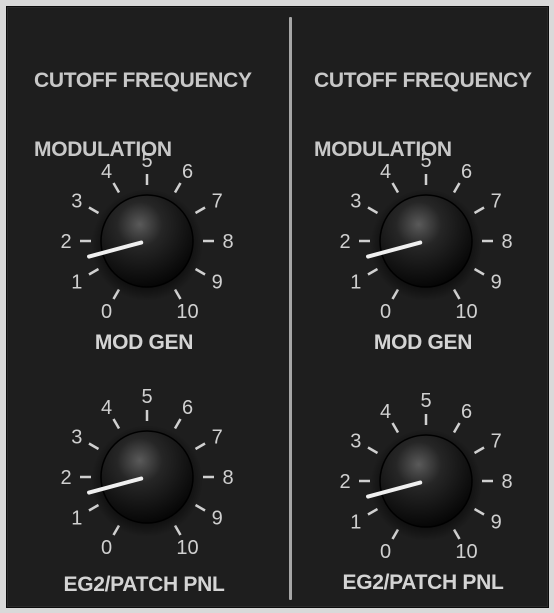  Describe the element at coordinates (143, 80) in the screenshot. I see `section-title-left-line1: CUTOFF FREQUENCY` at that location.